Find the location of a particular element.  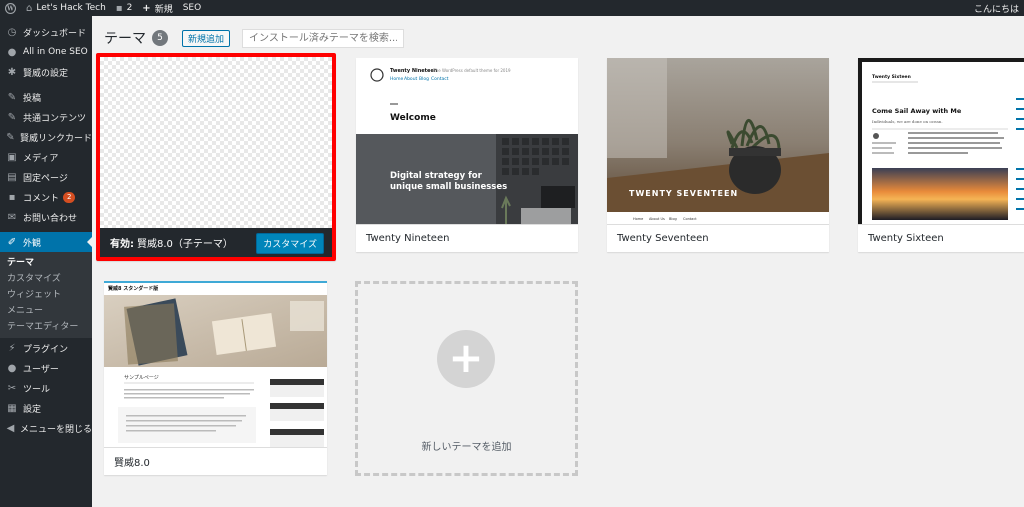

seo-link: SEO is located at coordinates (192, 8).